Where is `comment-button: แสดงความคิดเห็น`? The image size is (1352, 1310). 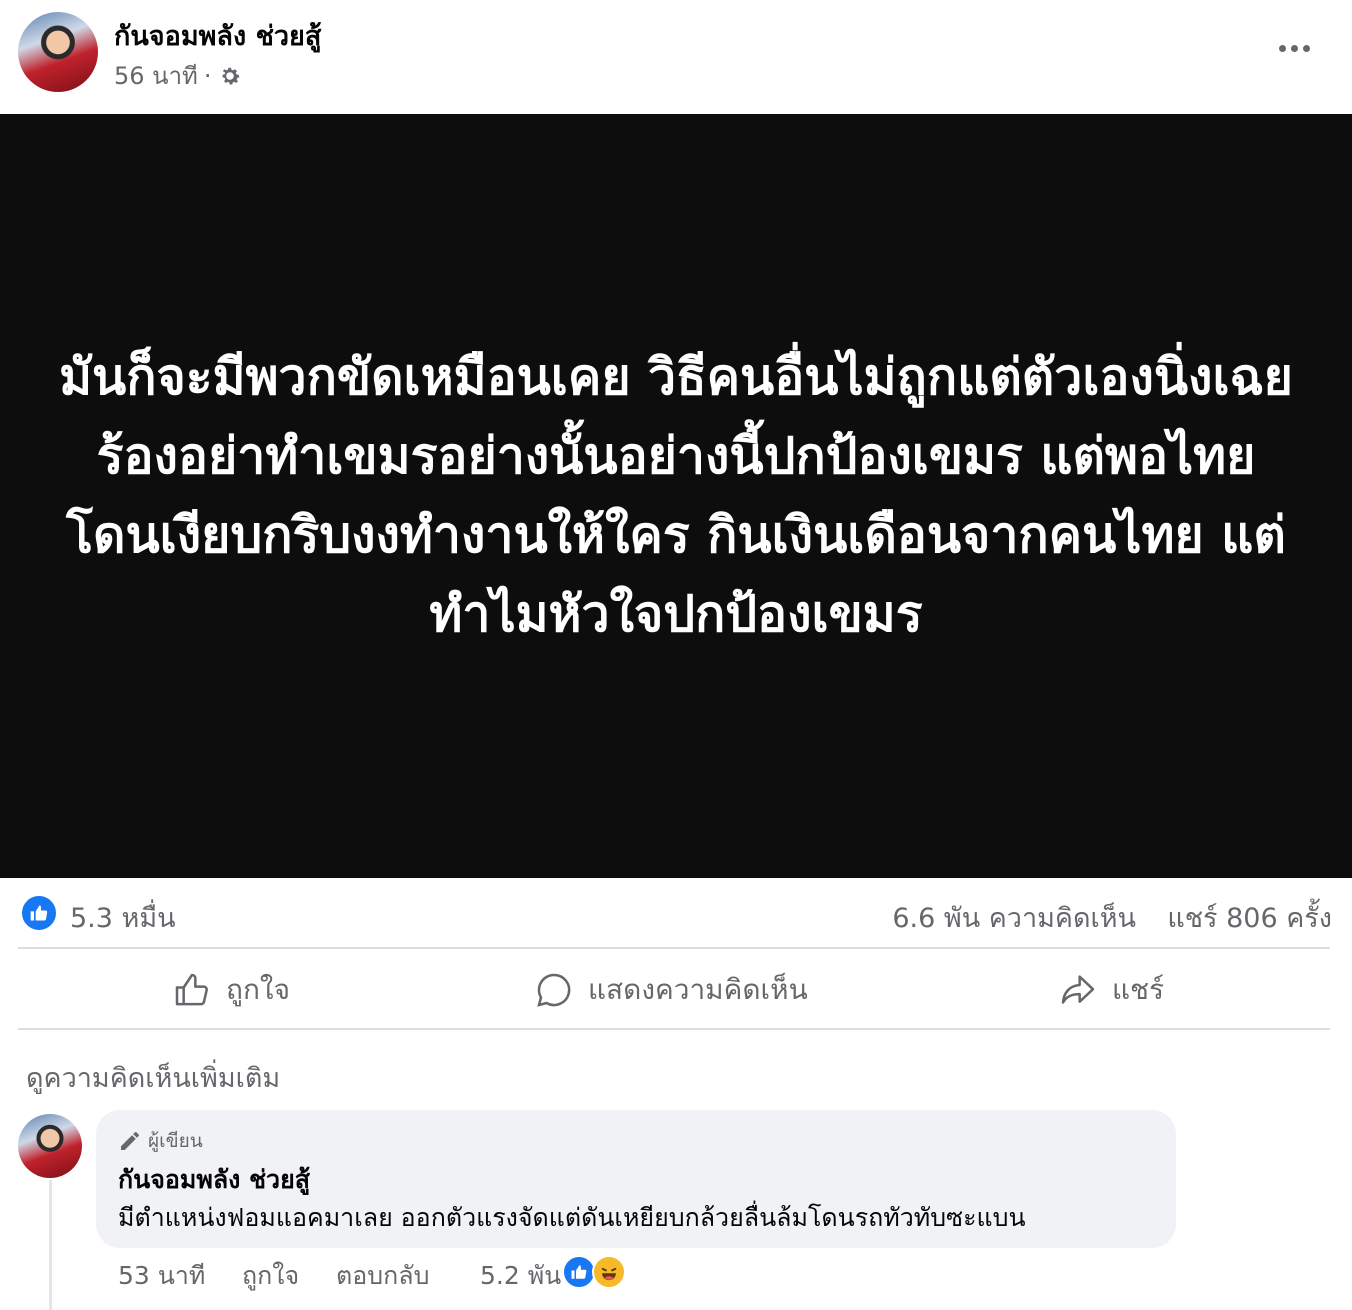
comment-button: แสดงความคิดเห็น is located at coordinates (671, 990).